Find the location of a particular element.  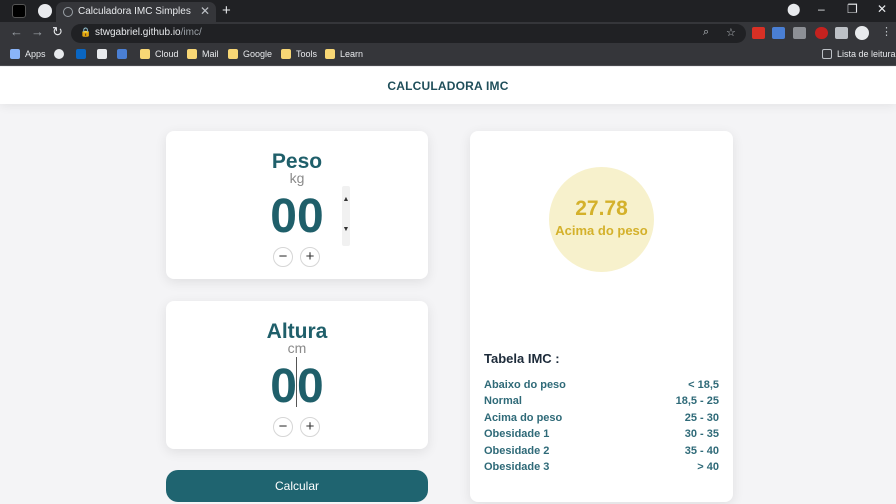

bookmark-label: Apps is located at coordinates (35, 54).